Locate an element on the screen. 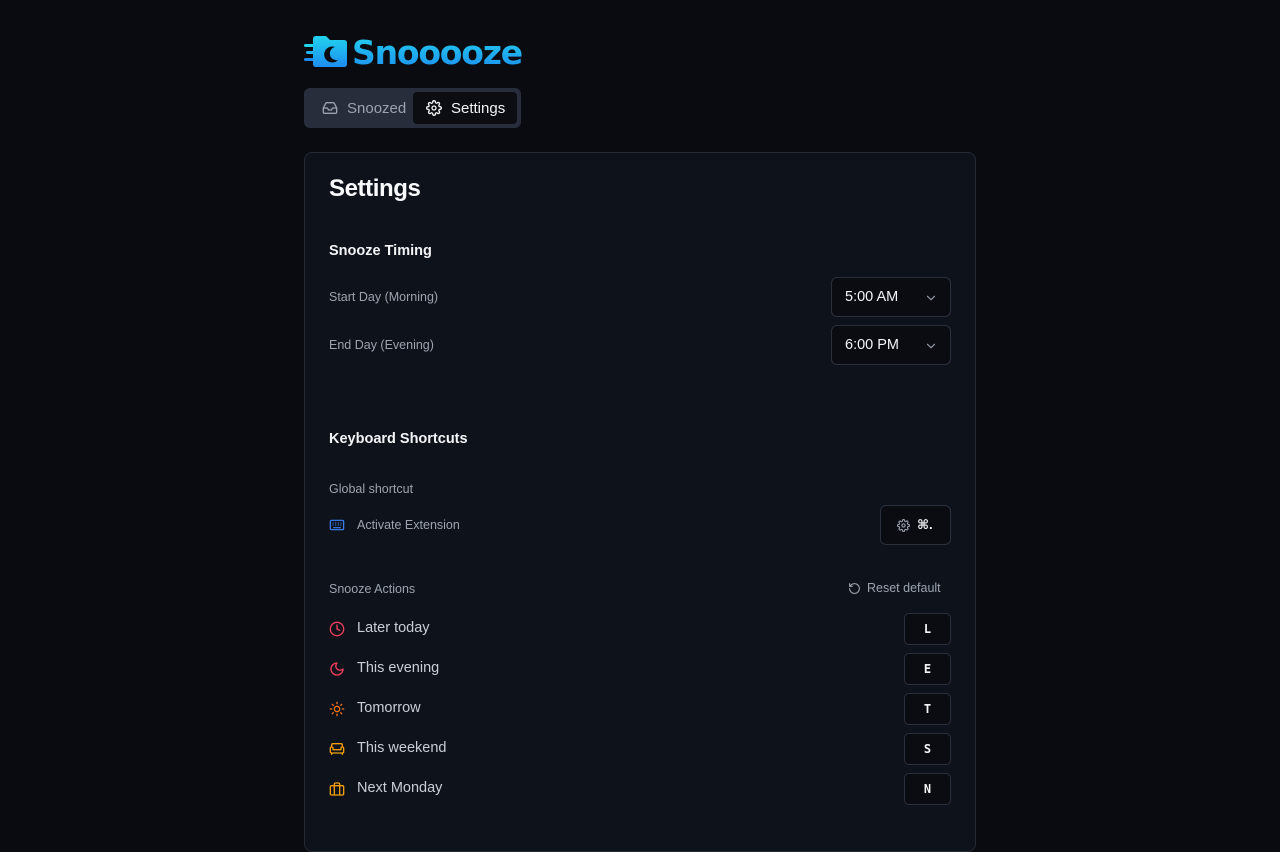  page-title: Settings is located at coordinates (375, 188).